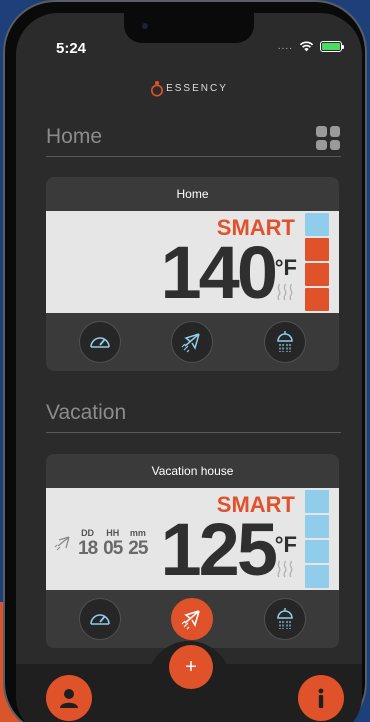  What do you see at coordinates (219, 272) in the screenshot?
I see `temperature-value: 140` at bounding box center [219, 272].